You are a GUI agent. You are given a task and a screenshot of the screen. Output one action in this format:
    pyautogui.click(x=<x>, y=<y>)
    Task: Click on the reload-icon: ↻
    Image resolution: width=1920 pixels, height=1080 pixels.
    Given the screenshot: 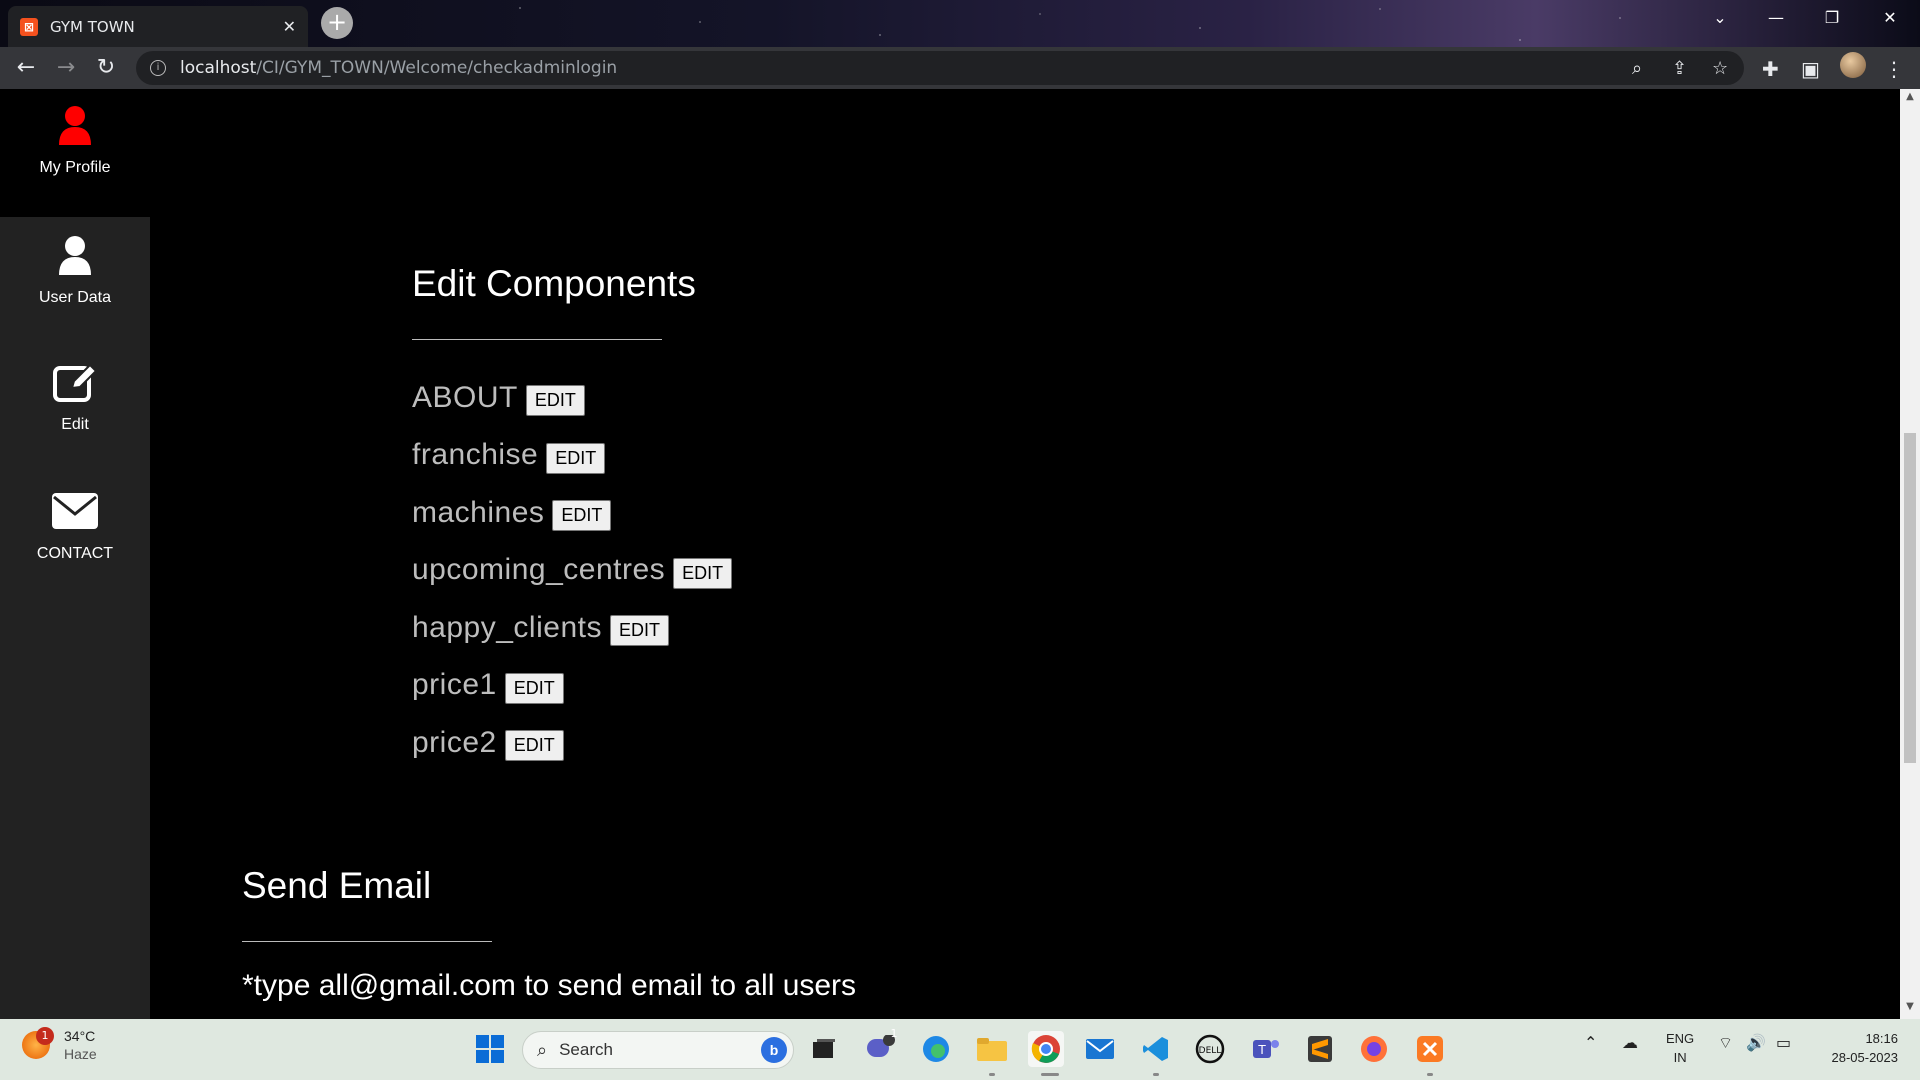 What is the action you would take?
    pyautogui.click(x=106, y=69)
    